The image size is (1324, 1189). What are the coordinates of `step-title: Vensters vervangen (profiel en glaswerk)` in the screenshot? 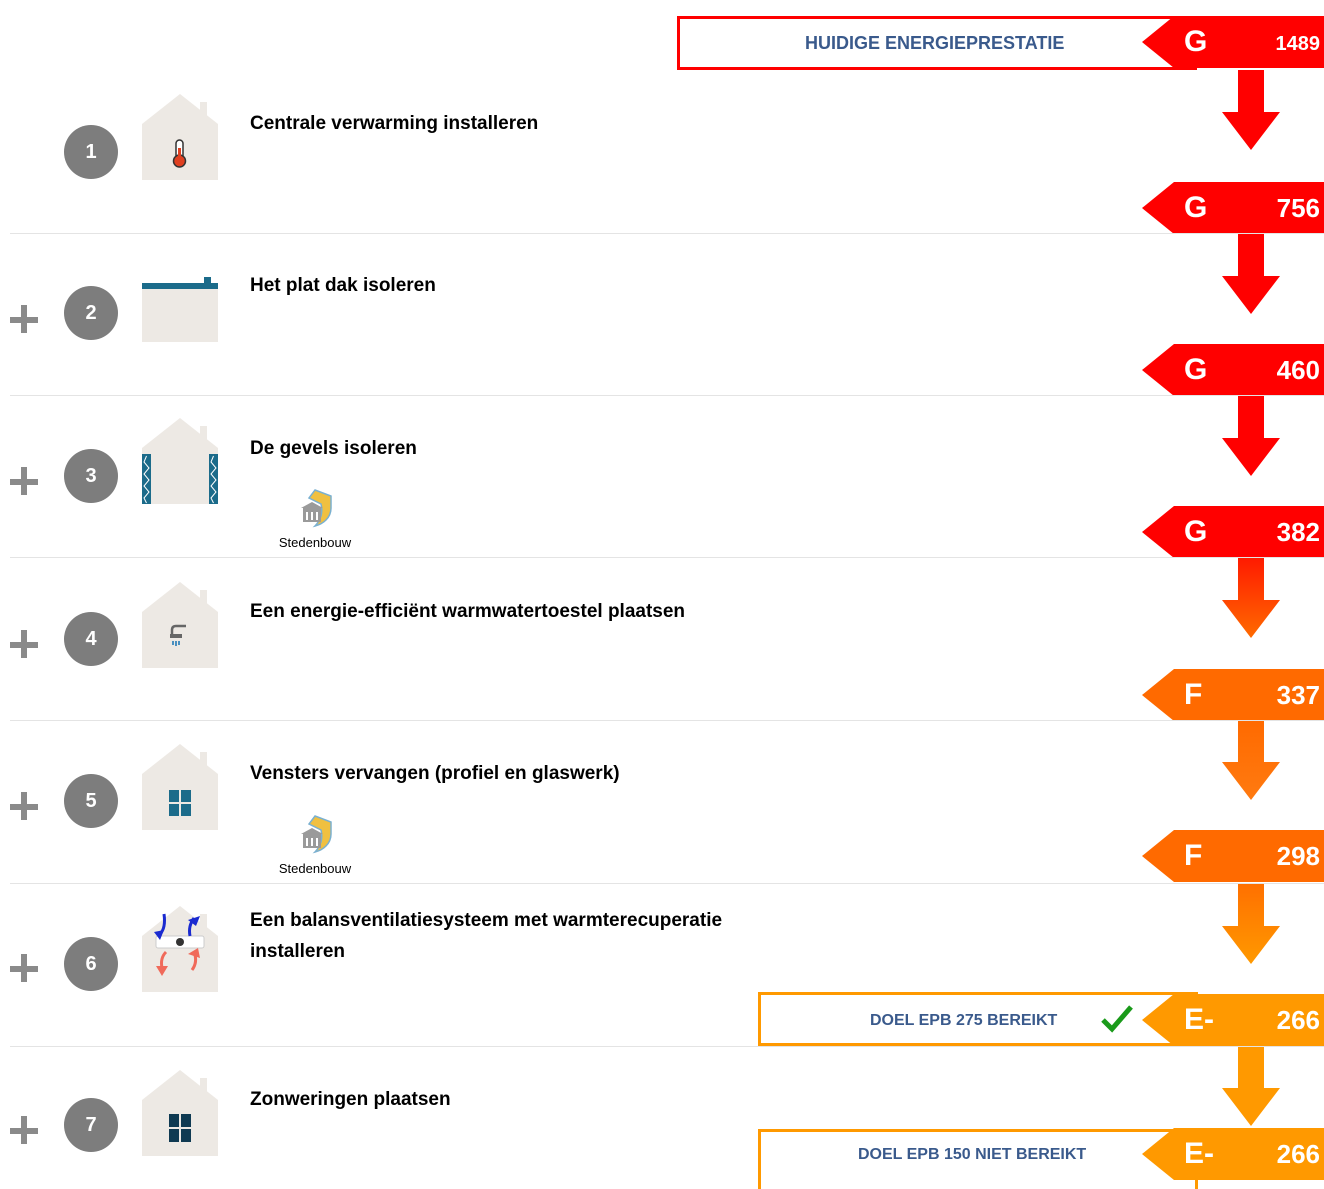 It's located at (435, 773).